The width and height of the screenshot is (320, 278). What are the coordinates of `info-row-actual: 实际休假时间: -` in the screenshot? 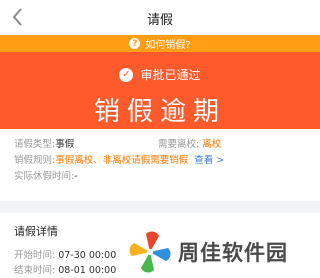 It's located at (160, 177).